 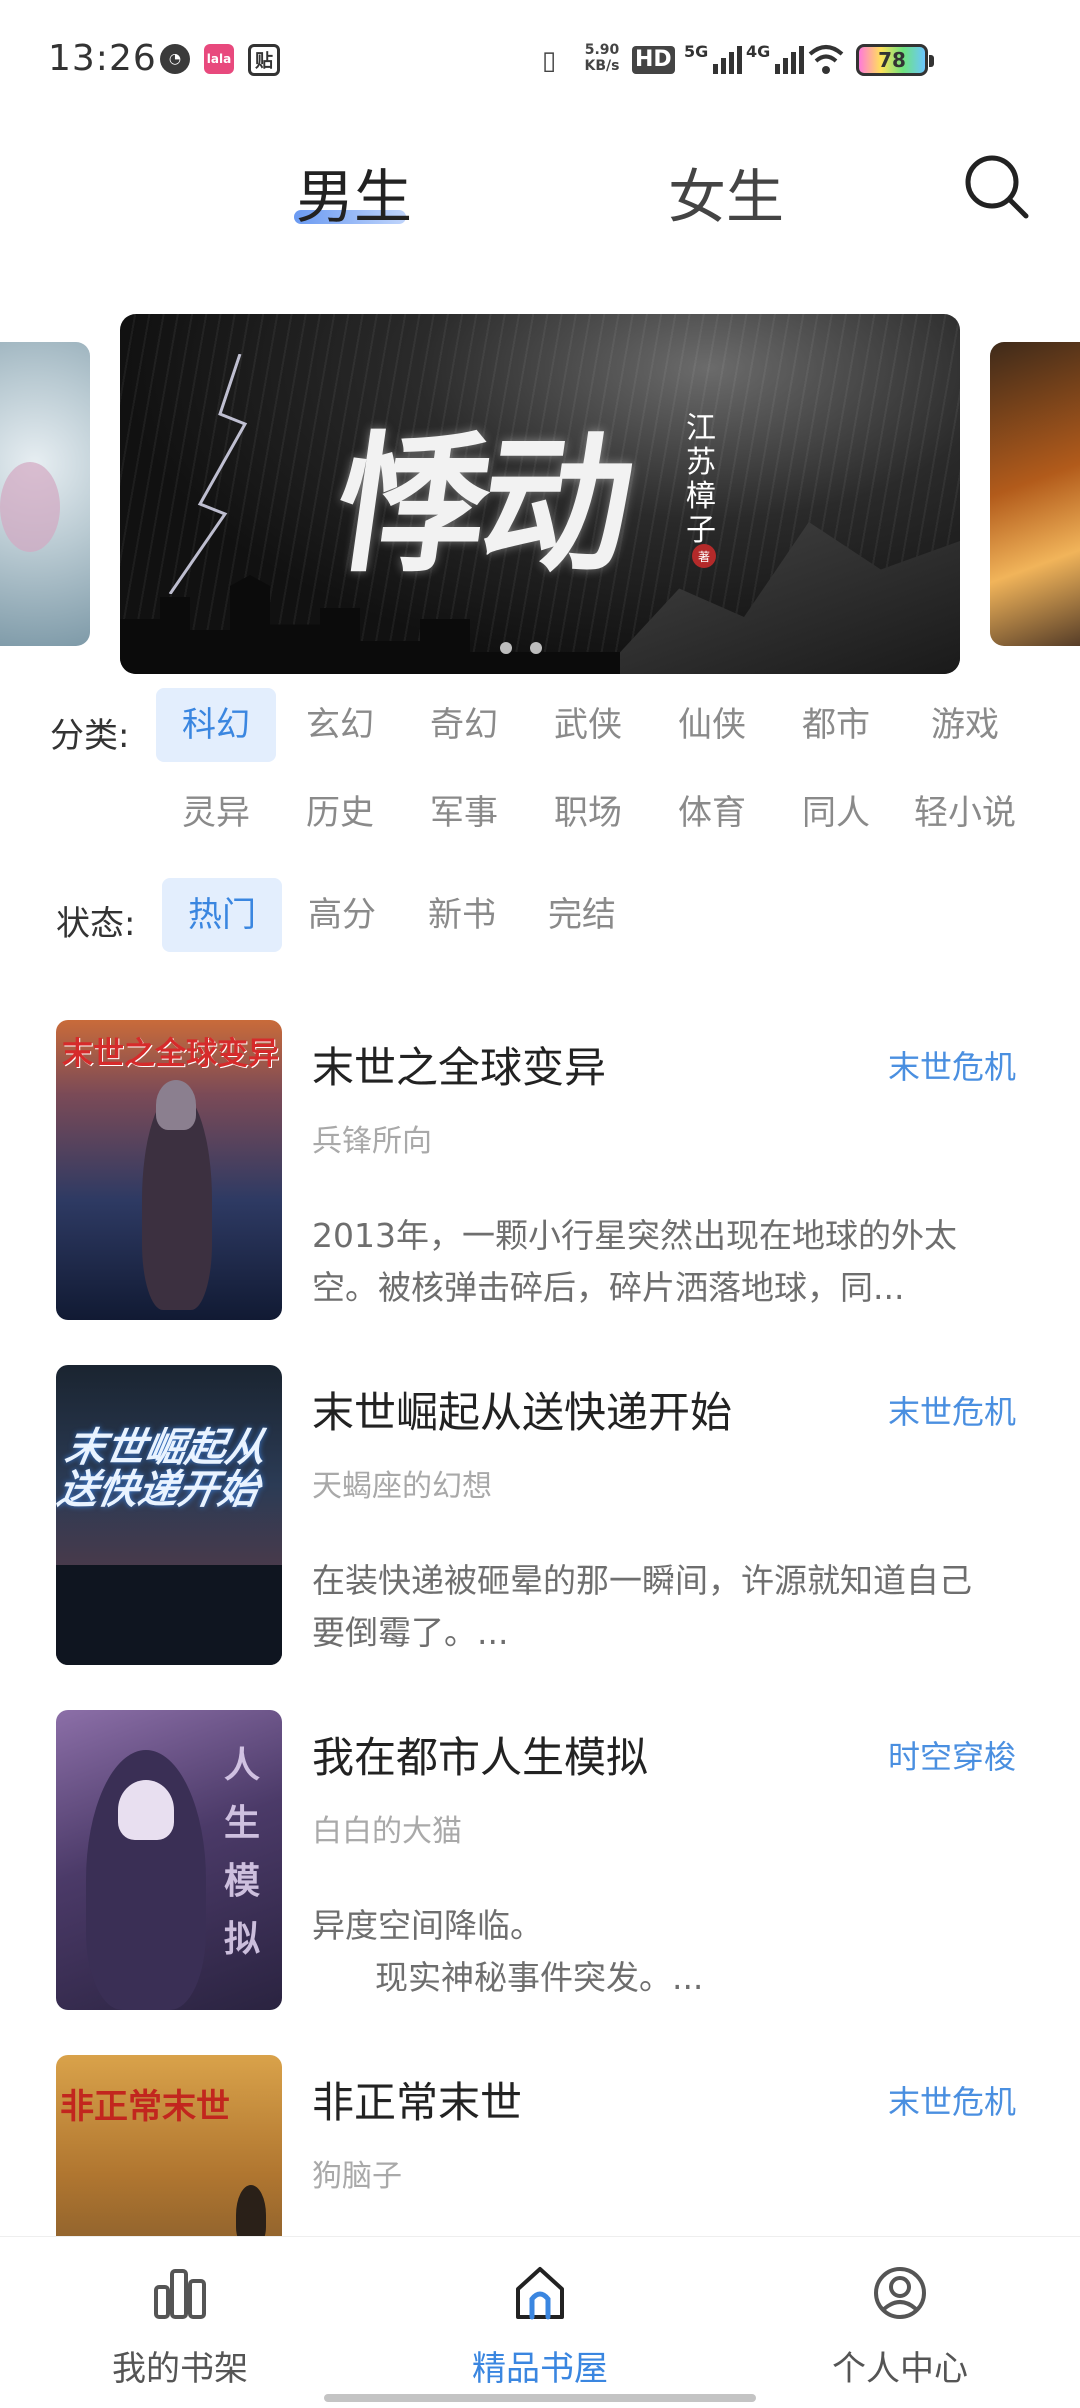 What do you see at coordinates (170, 1054) in the screenshot?
I see `book-cover-title: 末世之全球变异` at bounding box center [170, 1054].